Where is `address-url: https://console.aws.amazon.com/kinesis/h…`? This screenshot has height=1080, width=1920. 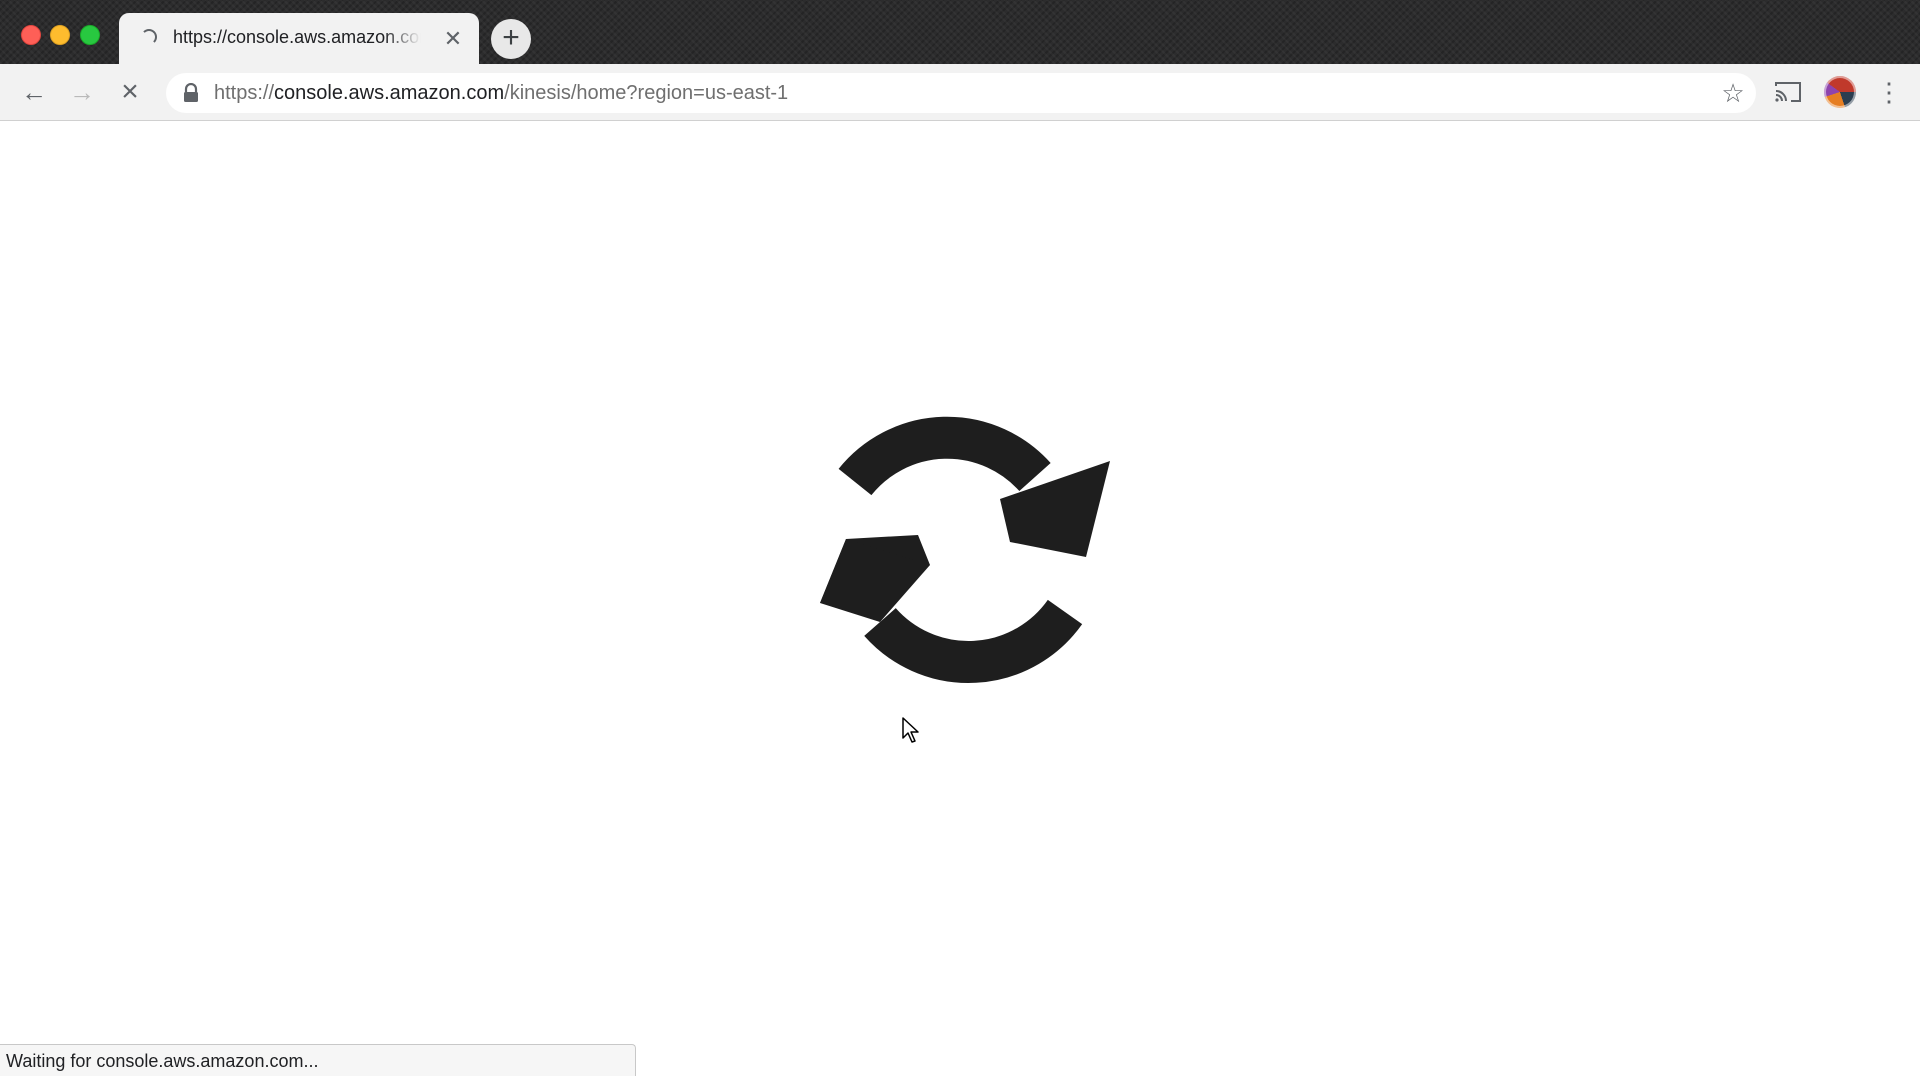 address-url: https://console.aws.amazon.com/kinesis/h… is located at coordinates (501, 93).